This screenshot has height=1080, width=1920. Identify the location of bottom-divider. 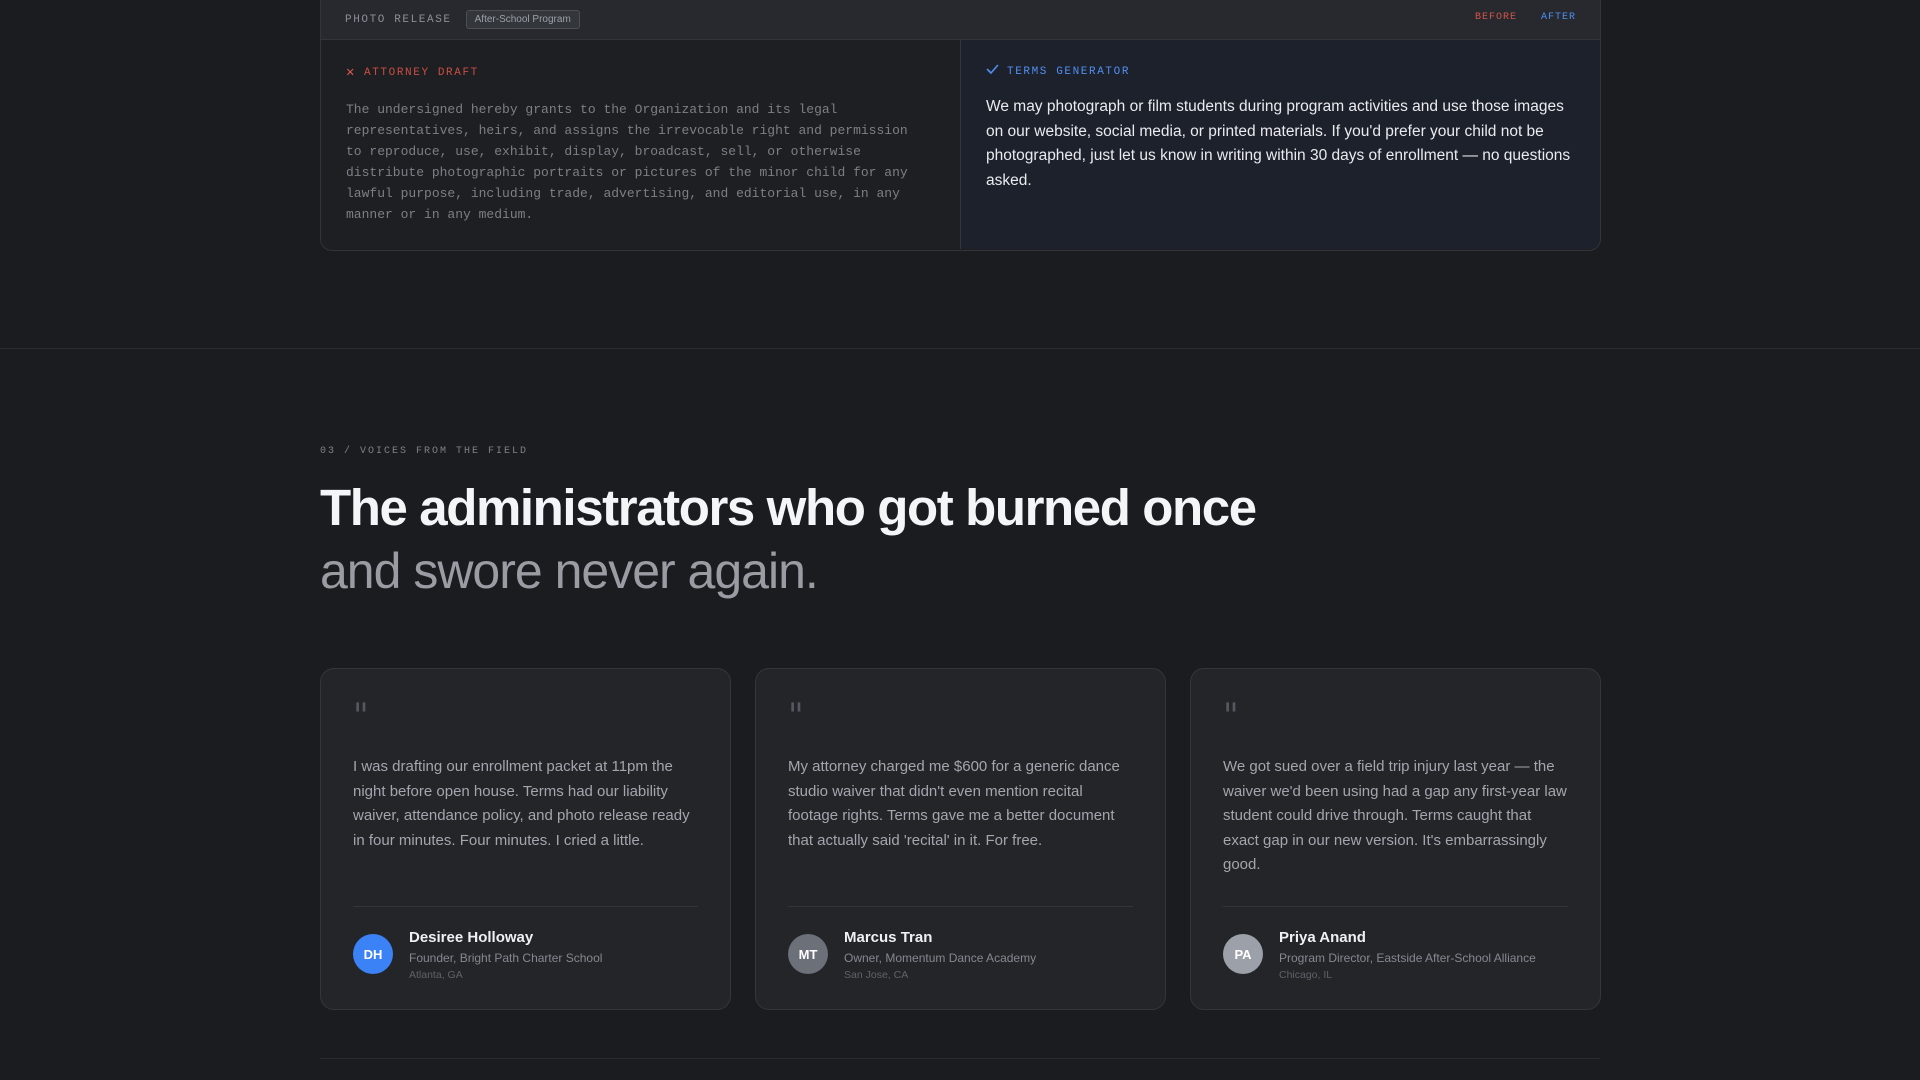
(960, 1058).